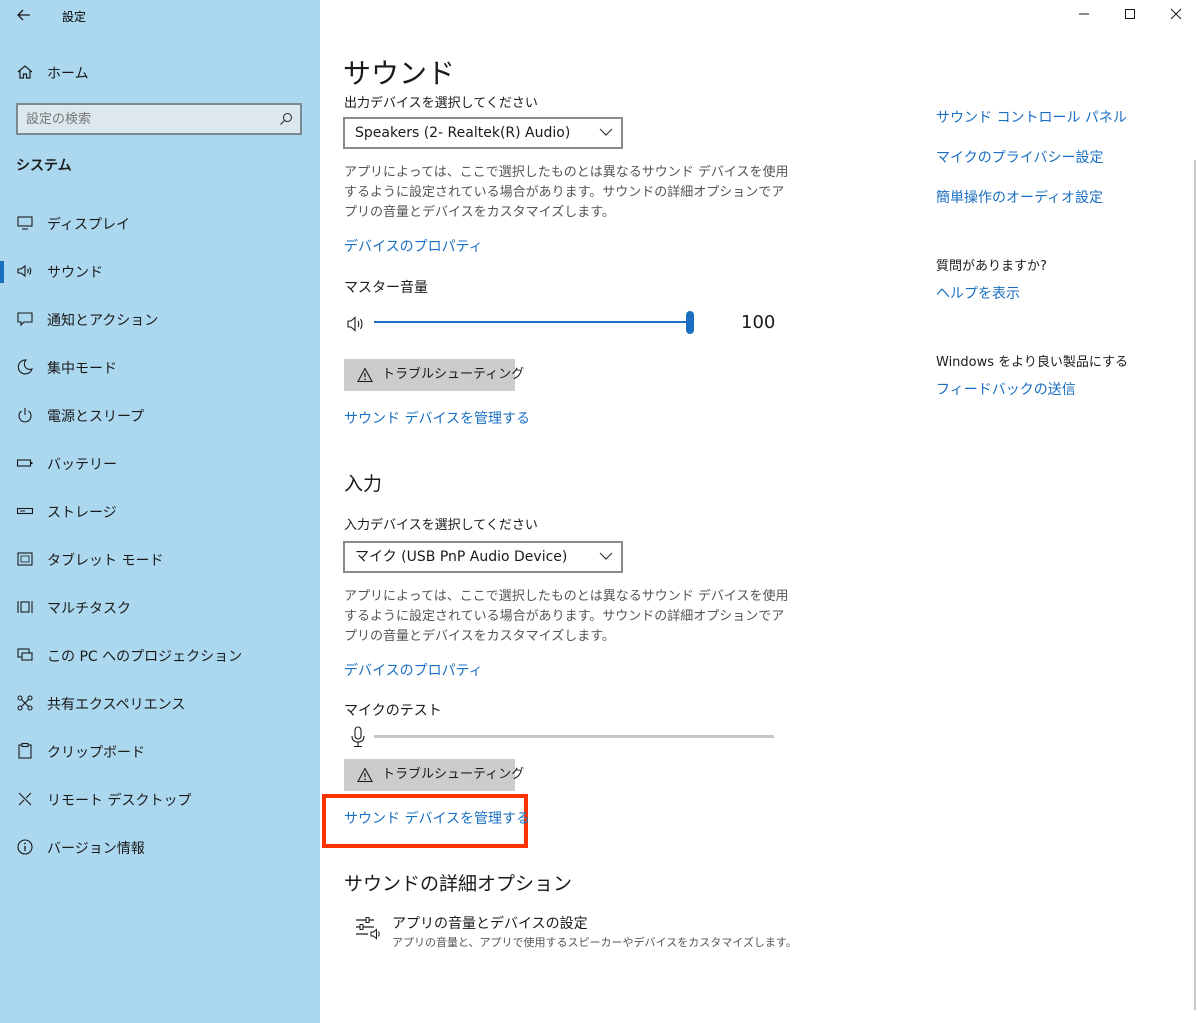  I want to click on selected-indicator, so click(2, 272).